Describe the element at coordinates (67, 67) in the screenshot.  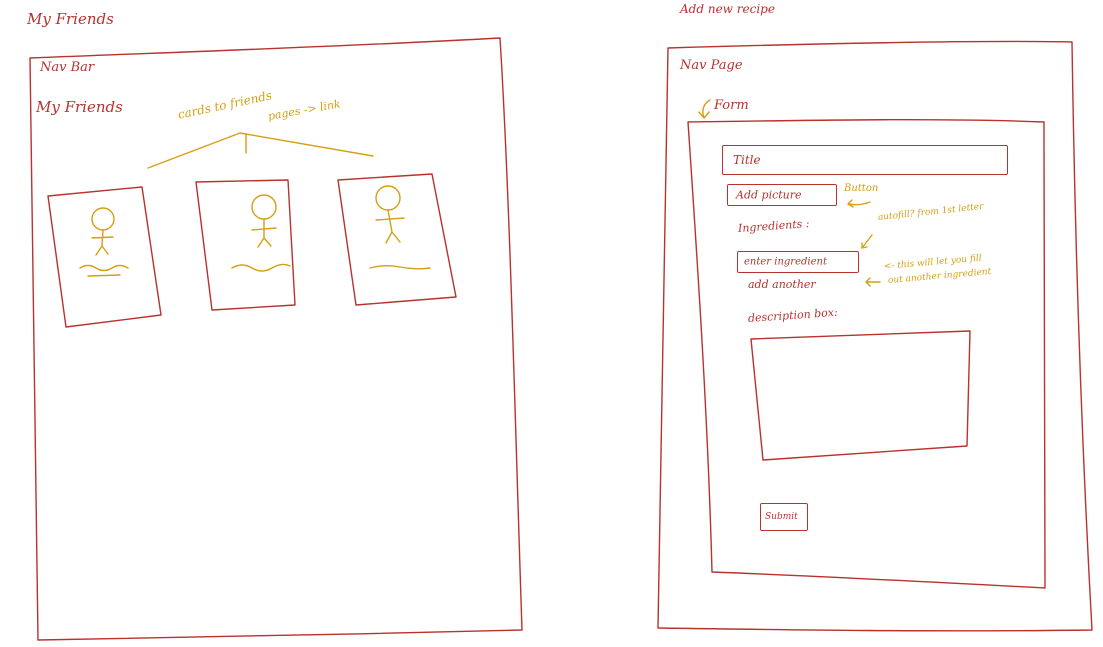
I see `nav-bar-label: Nav Bar` at that location.